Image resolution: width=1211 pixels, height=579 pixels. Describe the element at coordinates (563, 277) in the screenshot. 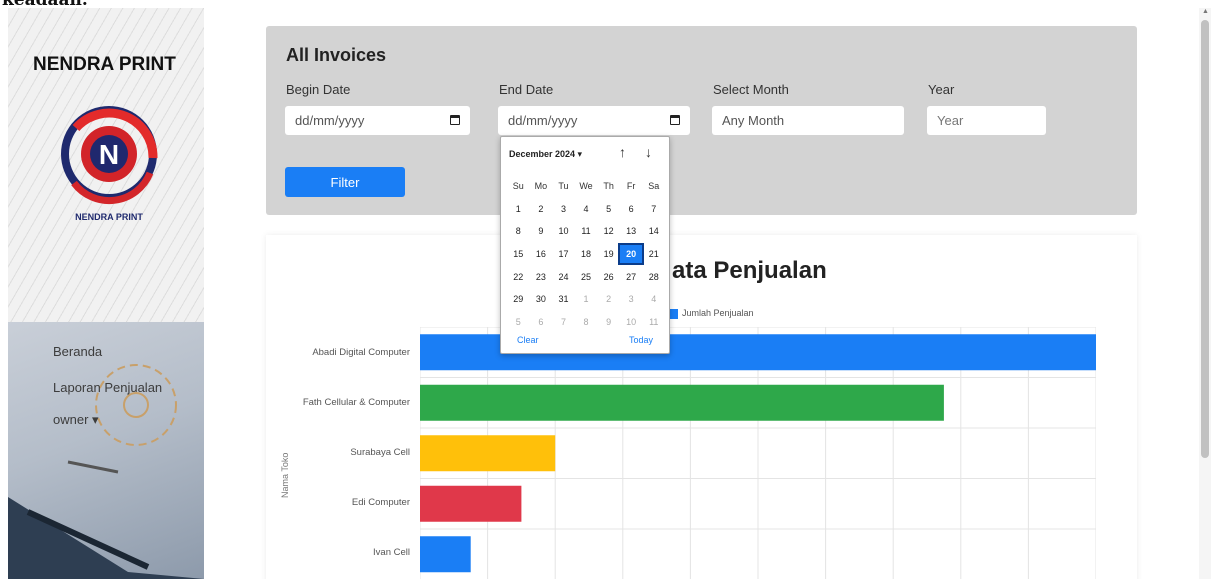

I see `calendar-day: 24` at that location.